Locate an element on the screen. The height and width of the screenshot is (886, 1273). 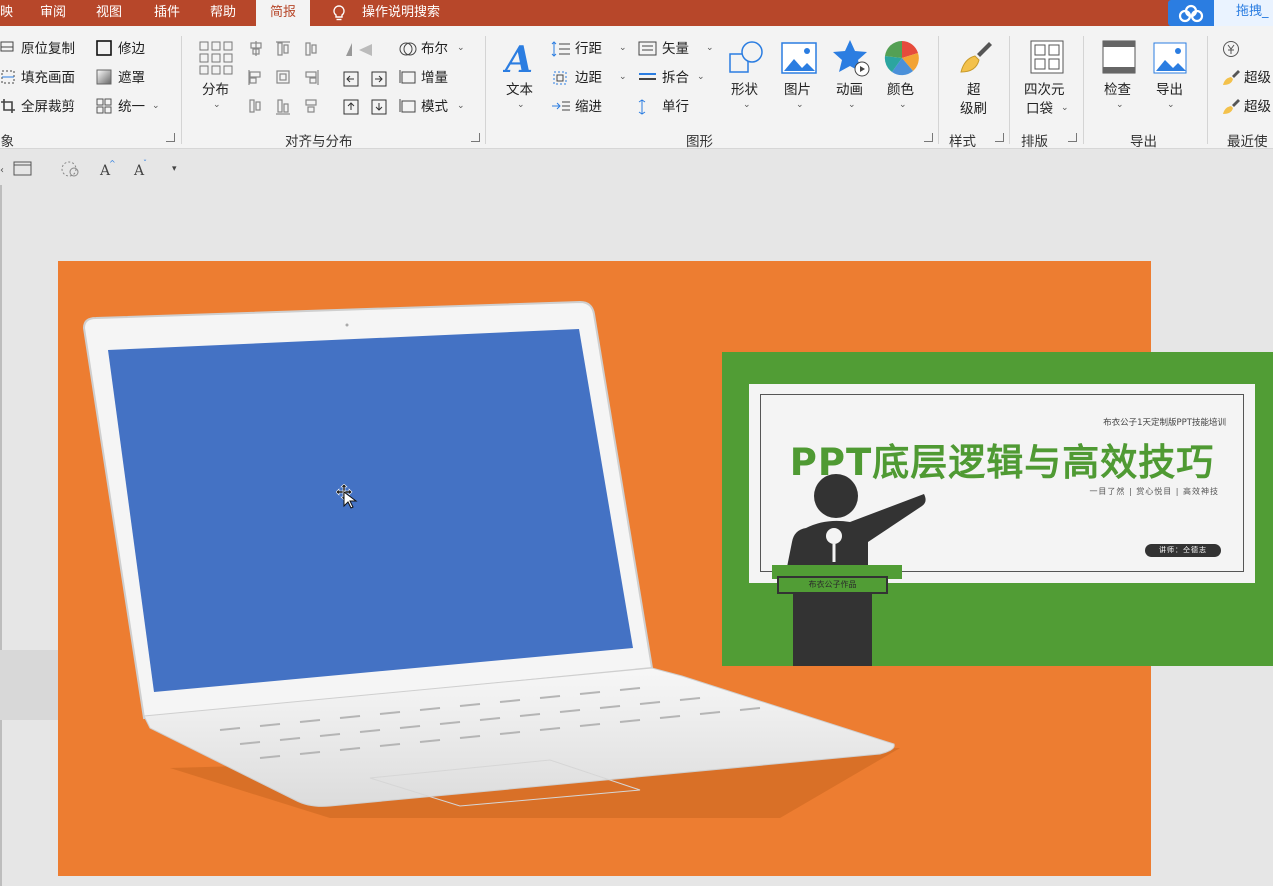
copy-in-place-button: 原位复制 is located at coordinates (48, 49).